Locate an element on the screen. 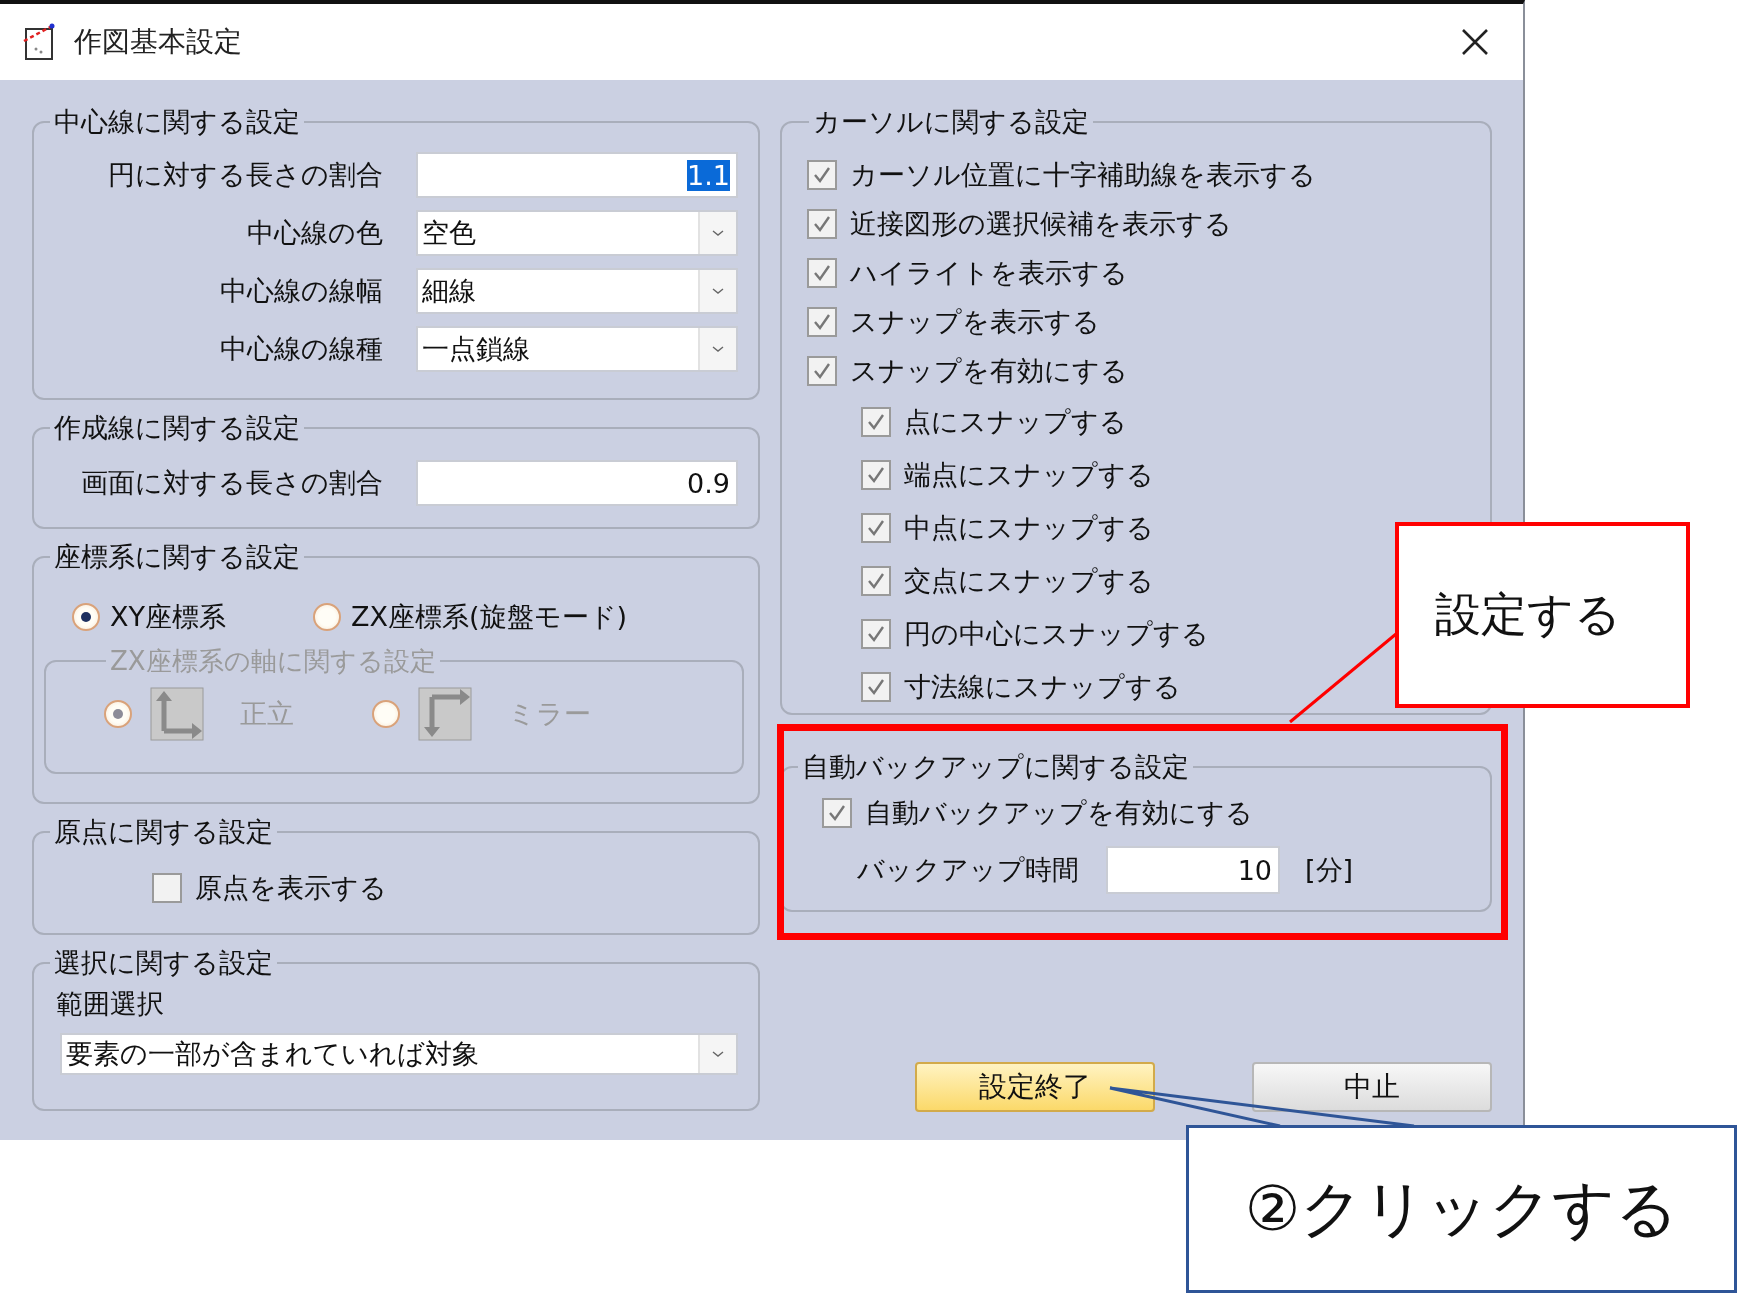  dialog-button: 中止 is located at coordinates (1372, 1087).